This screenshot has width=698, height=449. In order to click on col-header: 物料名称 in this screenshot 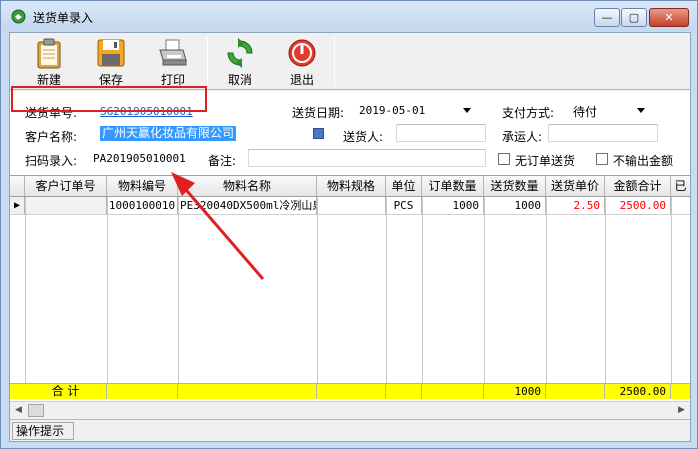, I will do `click(247, 186)`.